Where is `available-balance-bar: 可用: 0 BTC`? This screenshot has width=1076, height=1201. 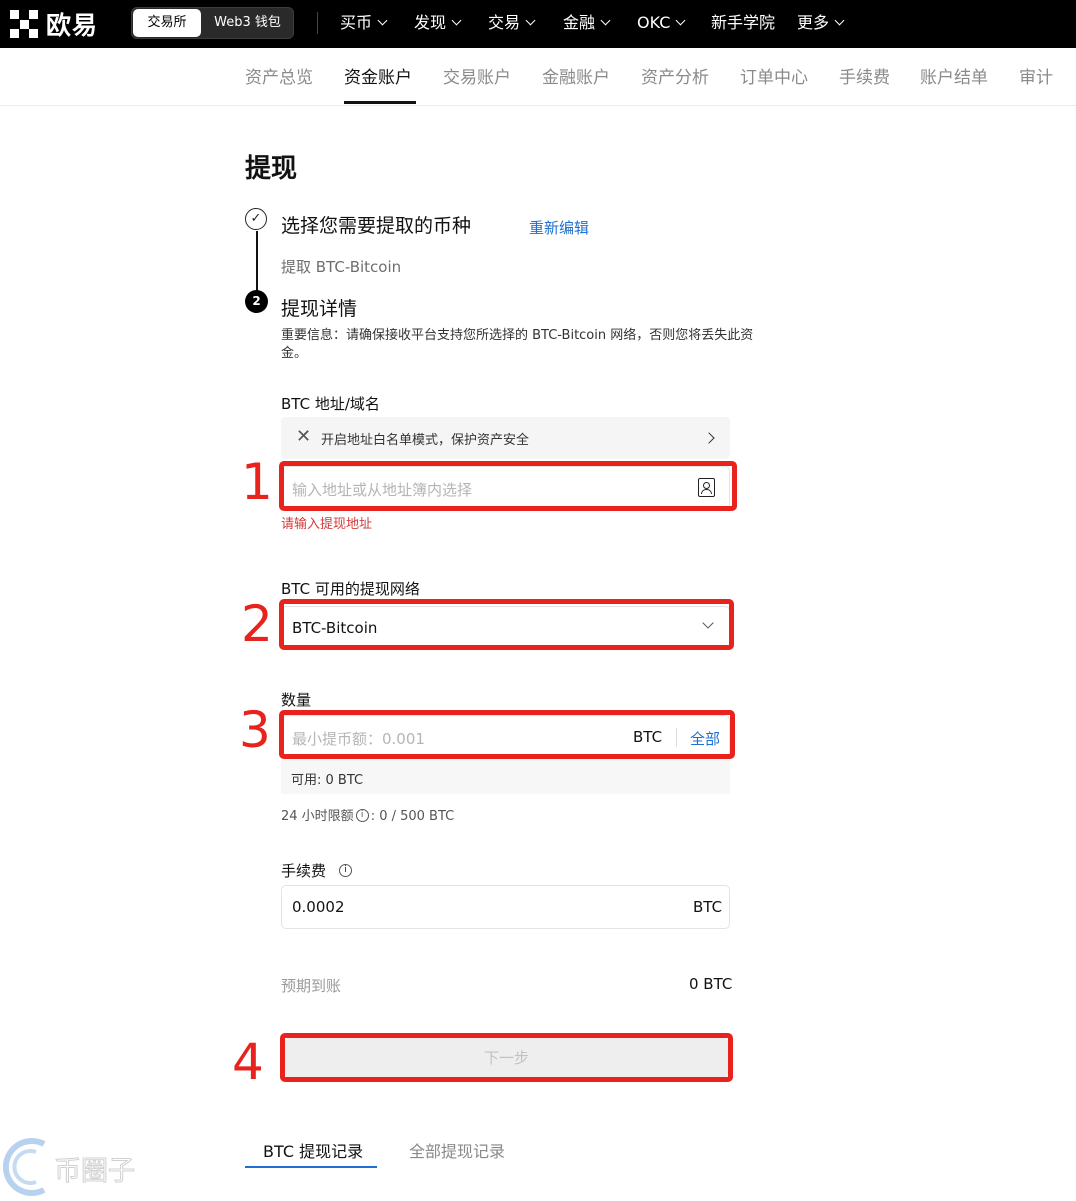
available-balance-bar: 可用: 0 BTC is located at coordinates (505, 776).